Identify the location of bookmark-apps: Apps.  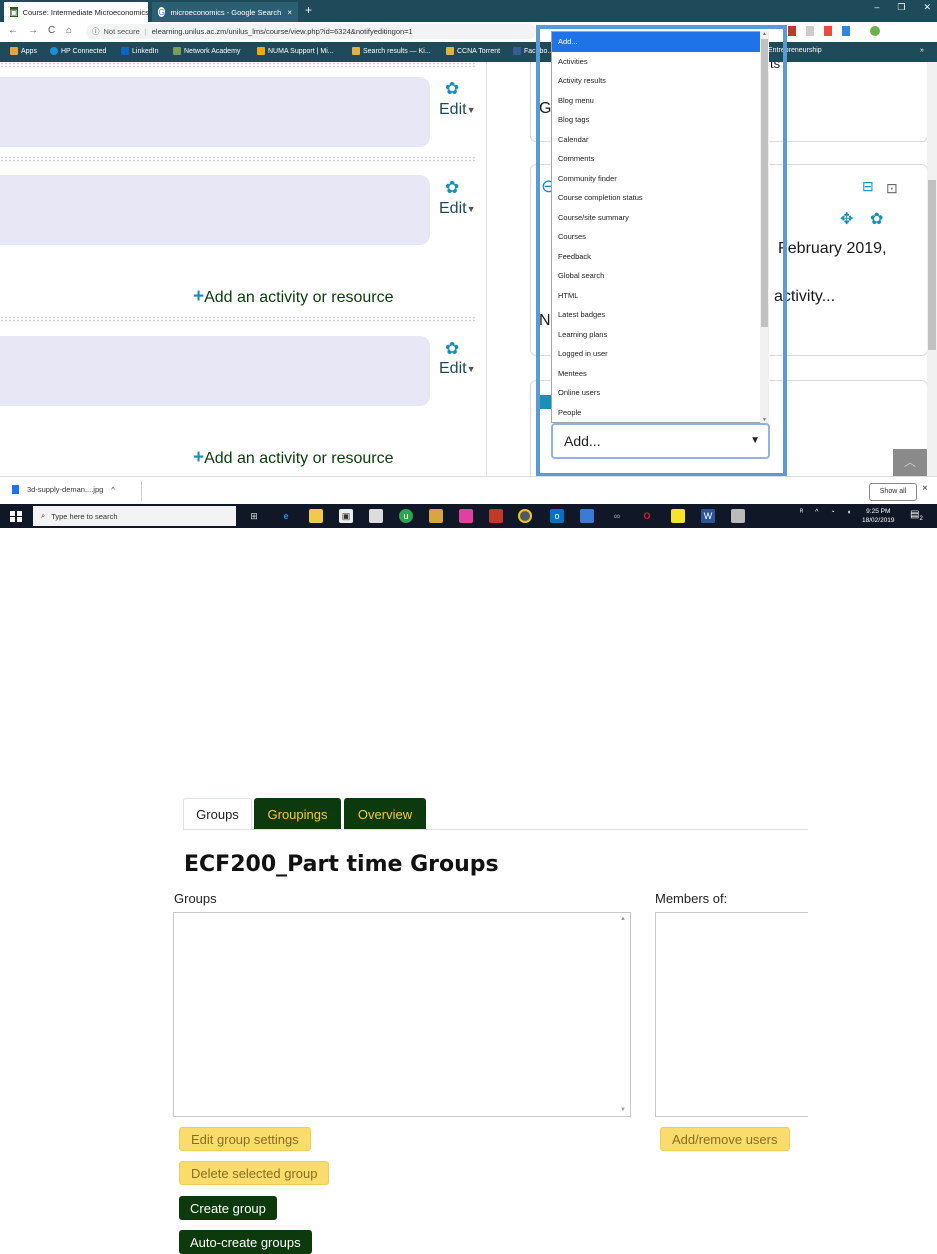
(23, 51).